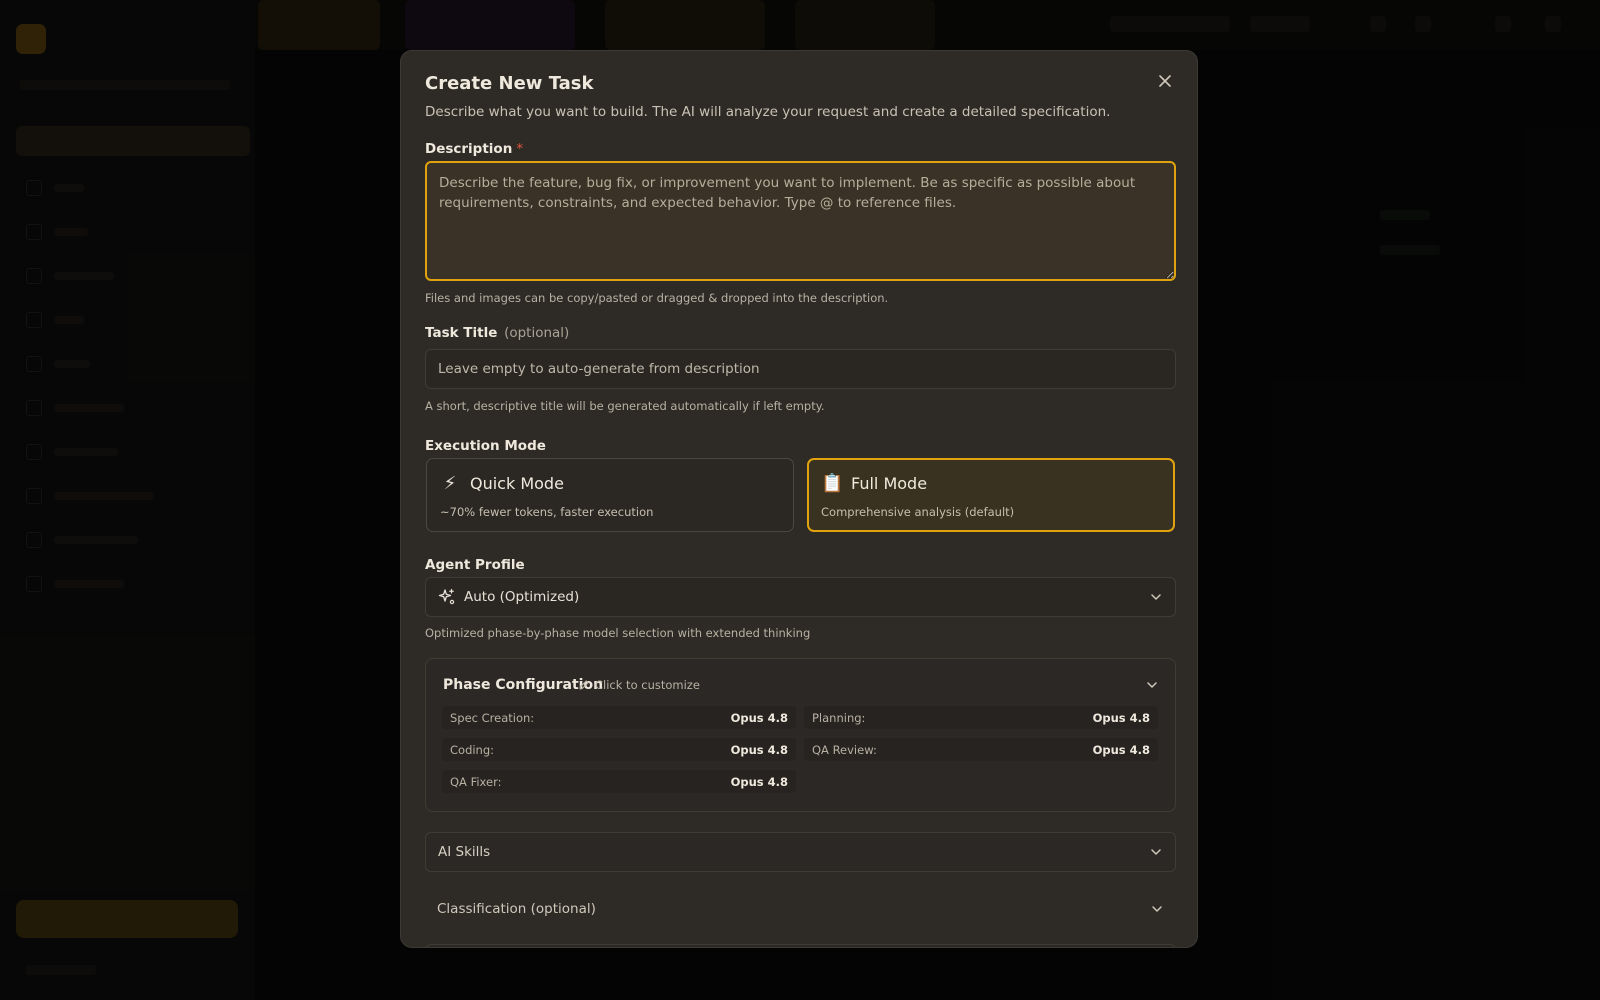 This screenshot has width=1600, height=1000. What do you see at coordinates (800, 221) in the screenshot?
I see `description-textarea` at bounding box center [800, 221].